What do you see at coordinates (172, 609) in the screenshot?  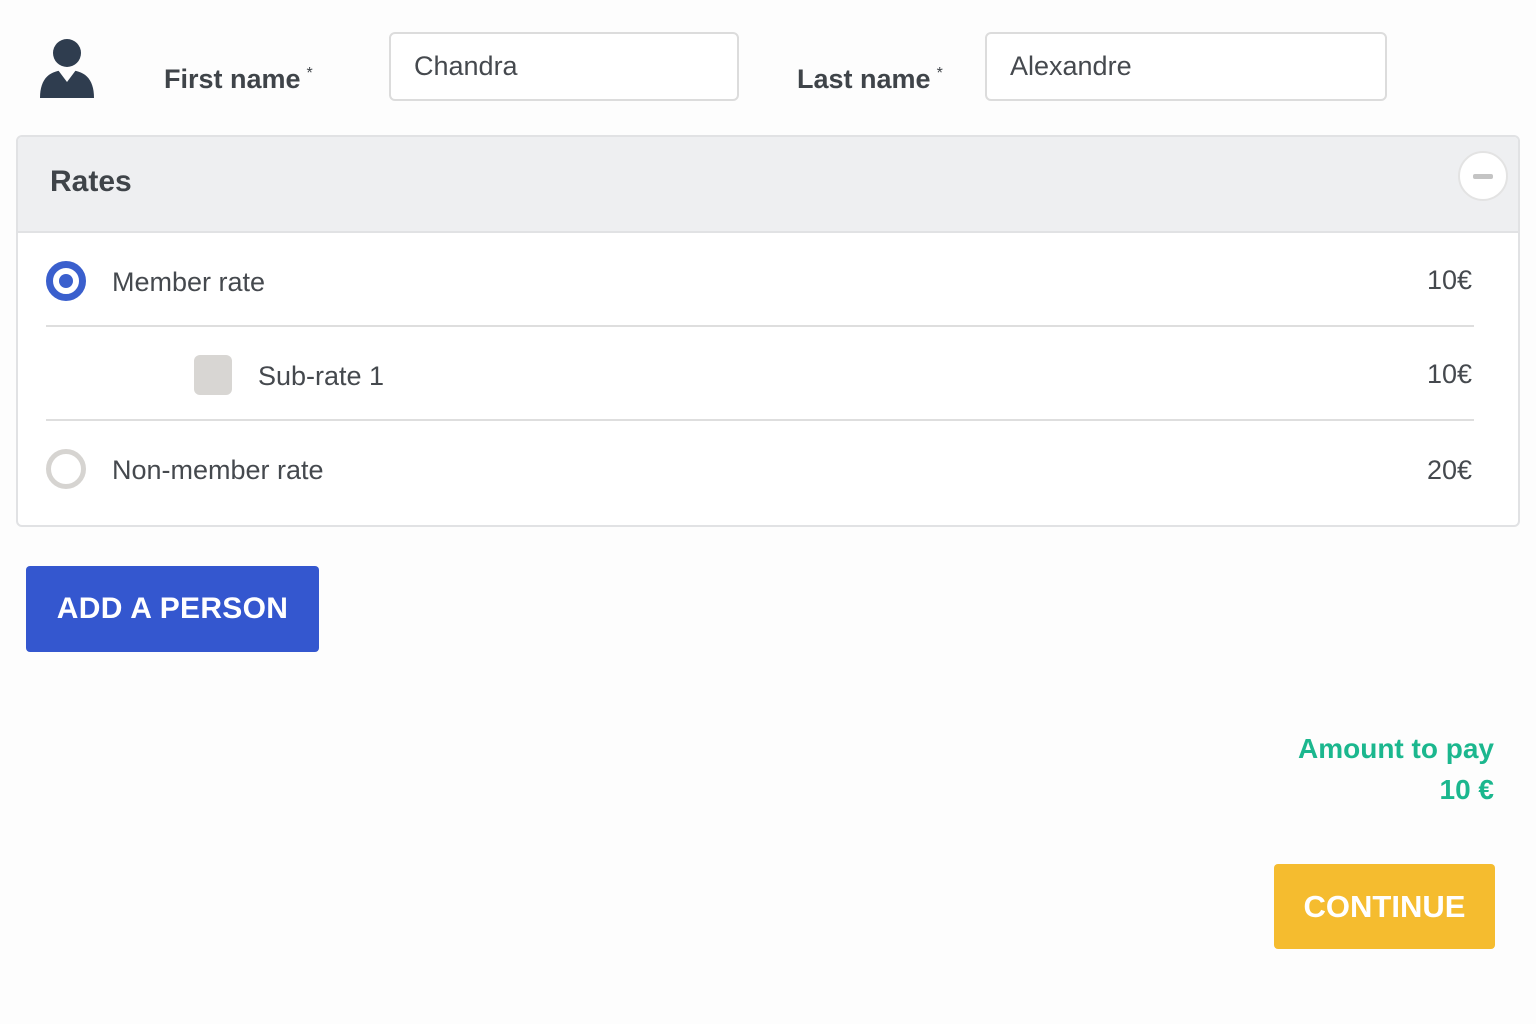 I see `add-person-button: ADD A PERSON` at bounding box center [172, 609].